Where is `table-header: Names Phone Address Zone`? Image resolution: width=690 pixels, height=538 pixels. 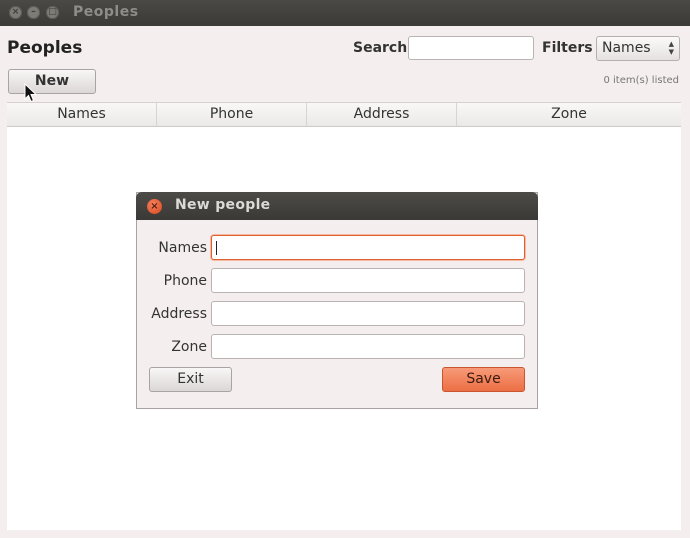
table-header: Names Phone Address Zone is located at coordinates (344, 115).